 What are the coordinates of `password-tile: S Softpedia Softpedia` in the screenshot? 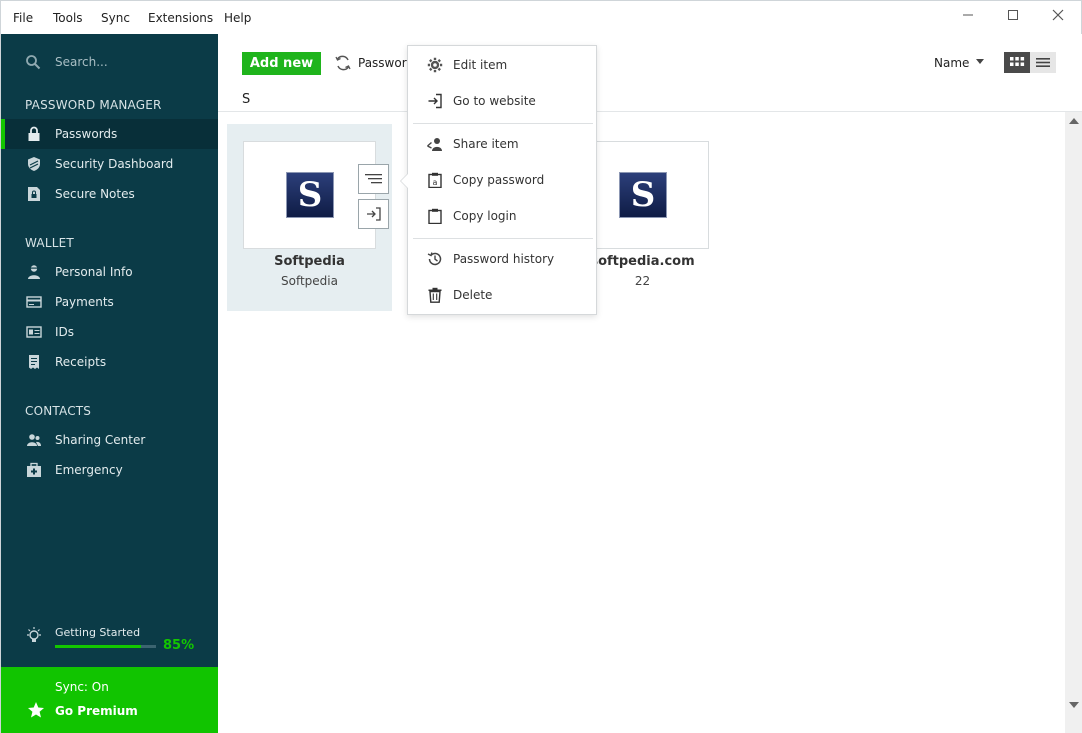 It's located at (309, 217).